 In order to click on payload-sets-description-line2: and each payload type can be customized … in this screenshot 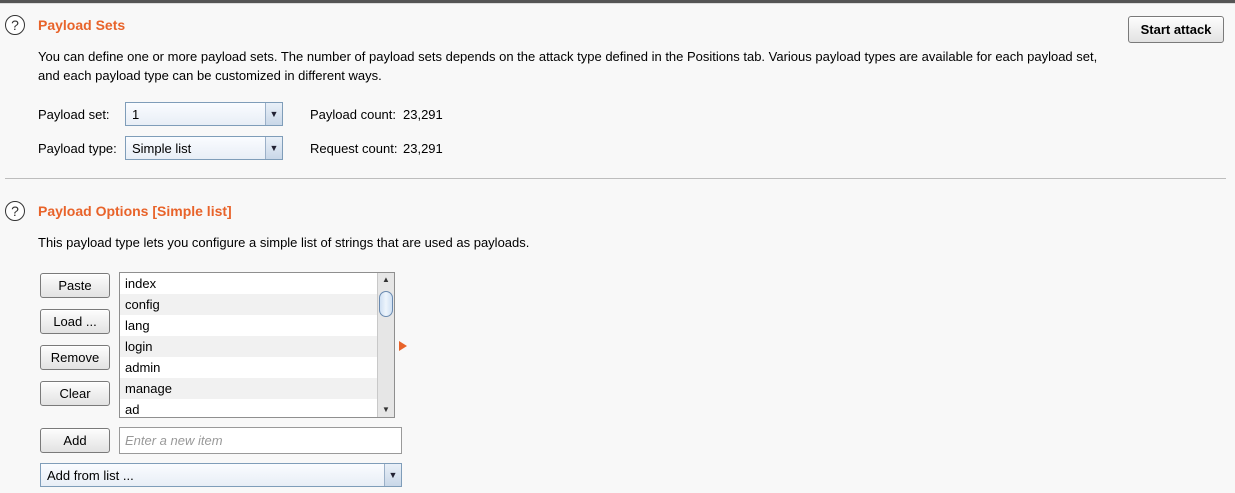, I will do `click(210, 75)`.